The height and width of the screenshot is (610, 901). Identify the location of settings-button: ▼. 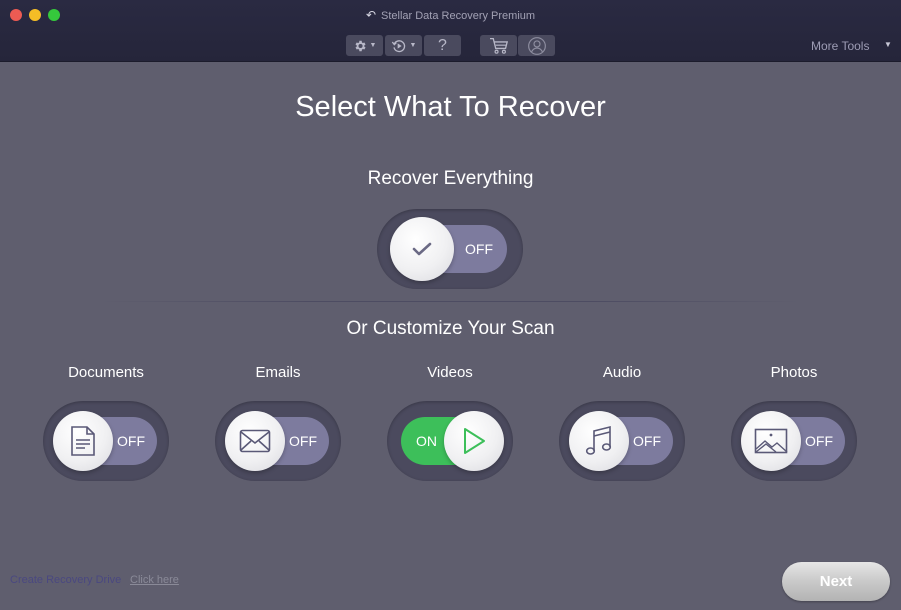
(364, 45).